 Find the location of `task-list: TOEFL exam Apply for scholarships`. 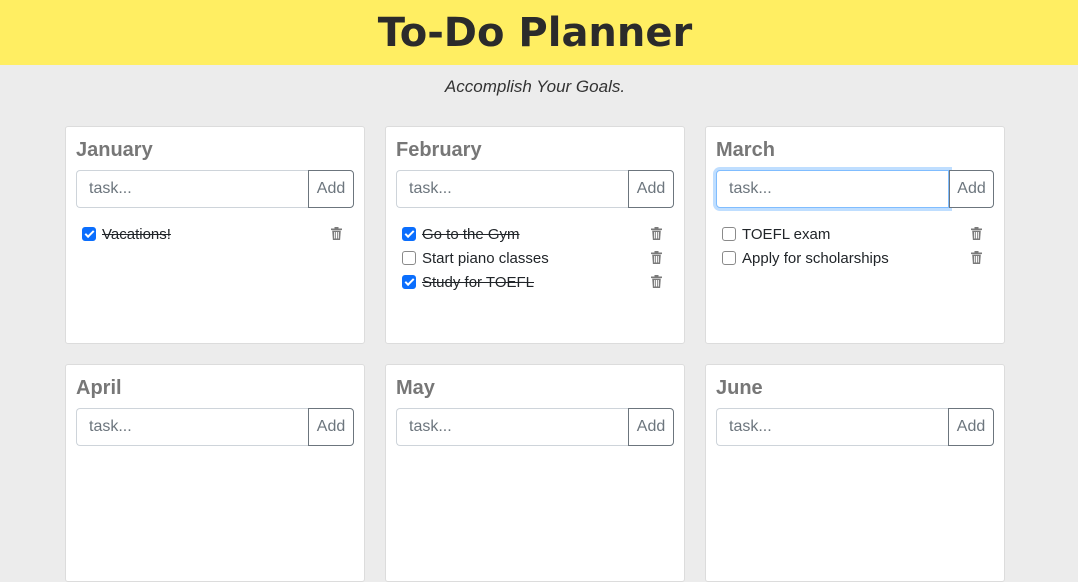

task-list: TOEFL exam Apply for scholarships is located at coordinates (855, 246).